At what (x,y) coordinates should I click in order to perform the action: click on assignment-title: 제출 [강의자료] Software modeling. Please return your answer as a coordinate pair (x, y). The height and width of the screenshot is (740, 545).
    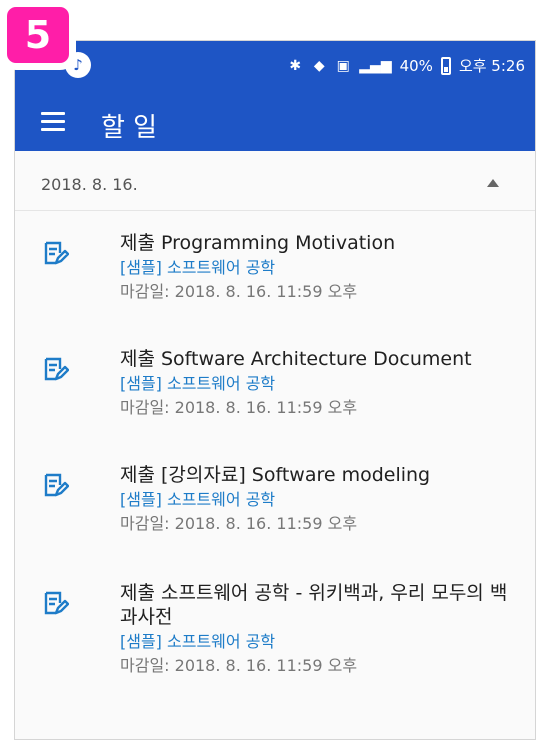
    Looking at the image, I should click on (275, 475).